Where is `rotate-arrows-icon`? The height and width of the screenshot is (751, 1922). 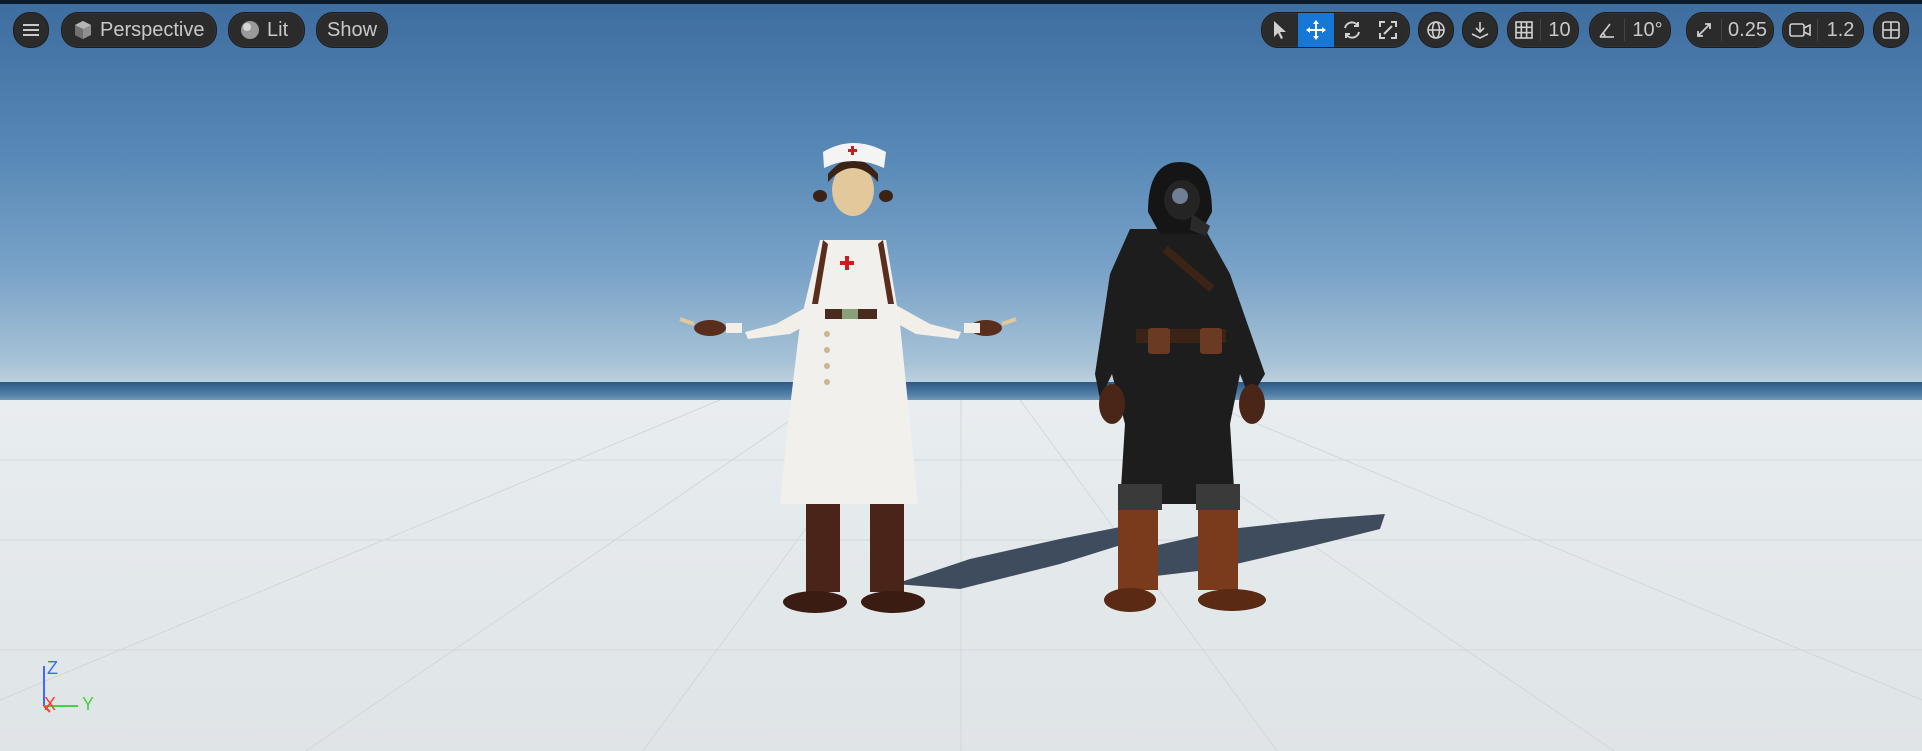 rotate-arrows-icon is located at coordinates (1352, 30).